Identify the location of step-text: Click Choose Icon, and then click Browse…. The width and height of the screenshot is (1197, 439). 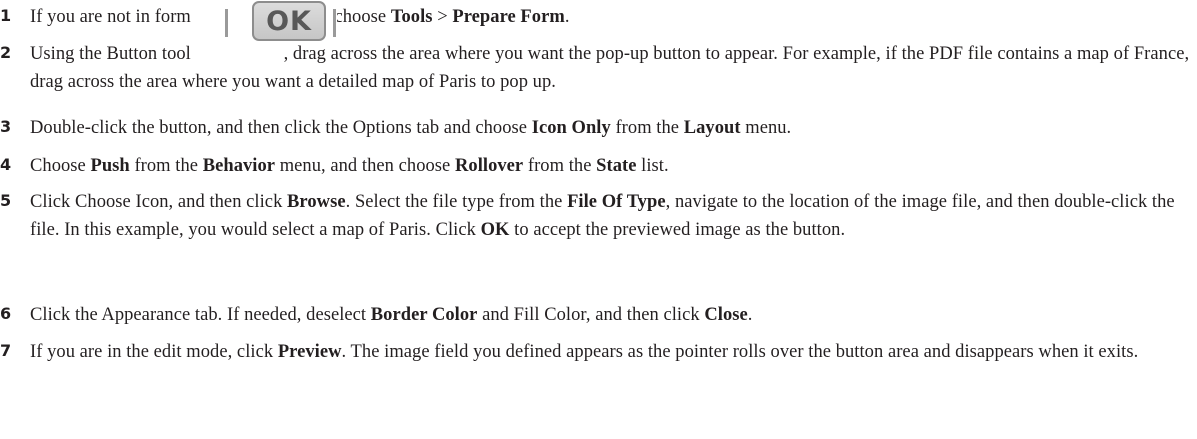
(612, 216).